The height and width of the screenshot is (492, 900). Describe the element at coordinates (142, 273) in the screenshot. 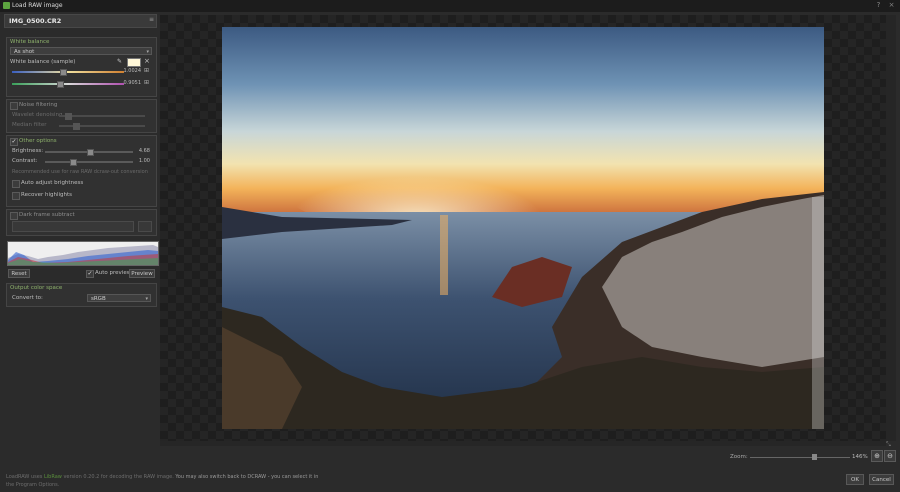

I see `preview-button: Preview` at that location.